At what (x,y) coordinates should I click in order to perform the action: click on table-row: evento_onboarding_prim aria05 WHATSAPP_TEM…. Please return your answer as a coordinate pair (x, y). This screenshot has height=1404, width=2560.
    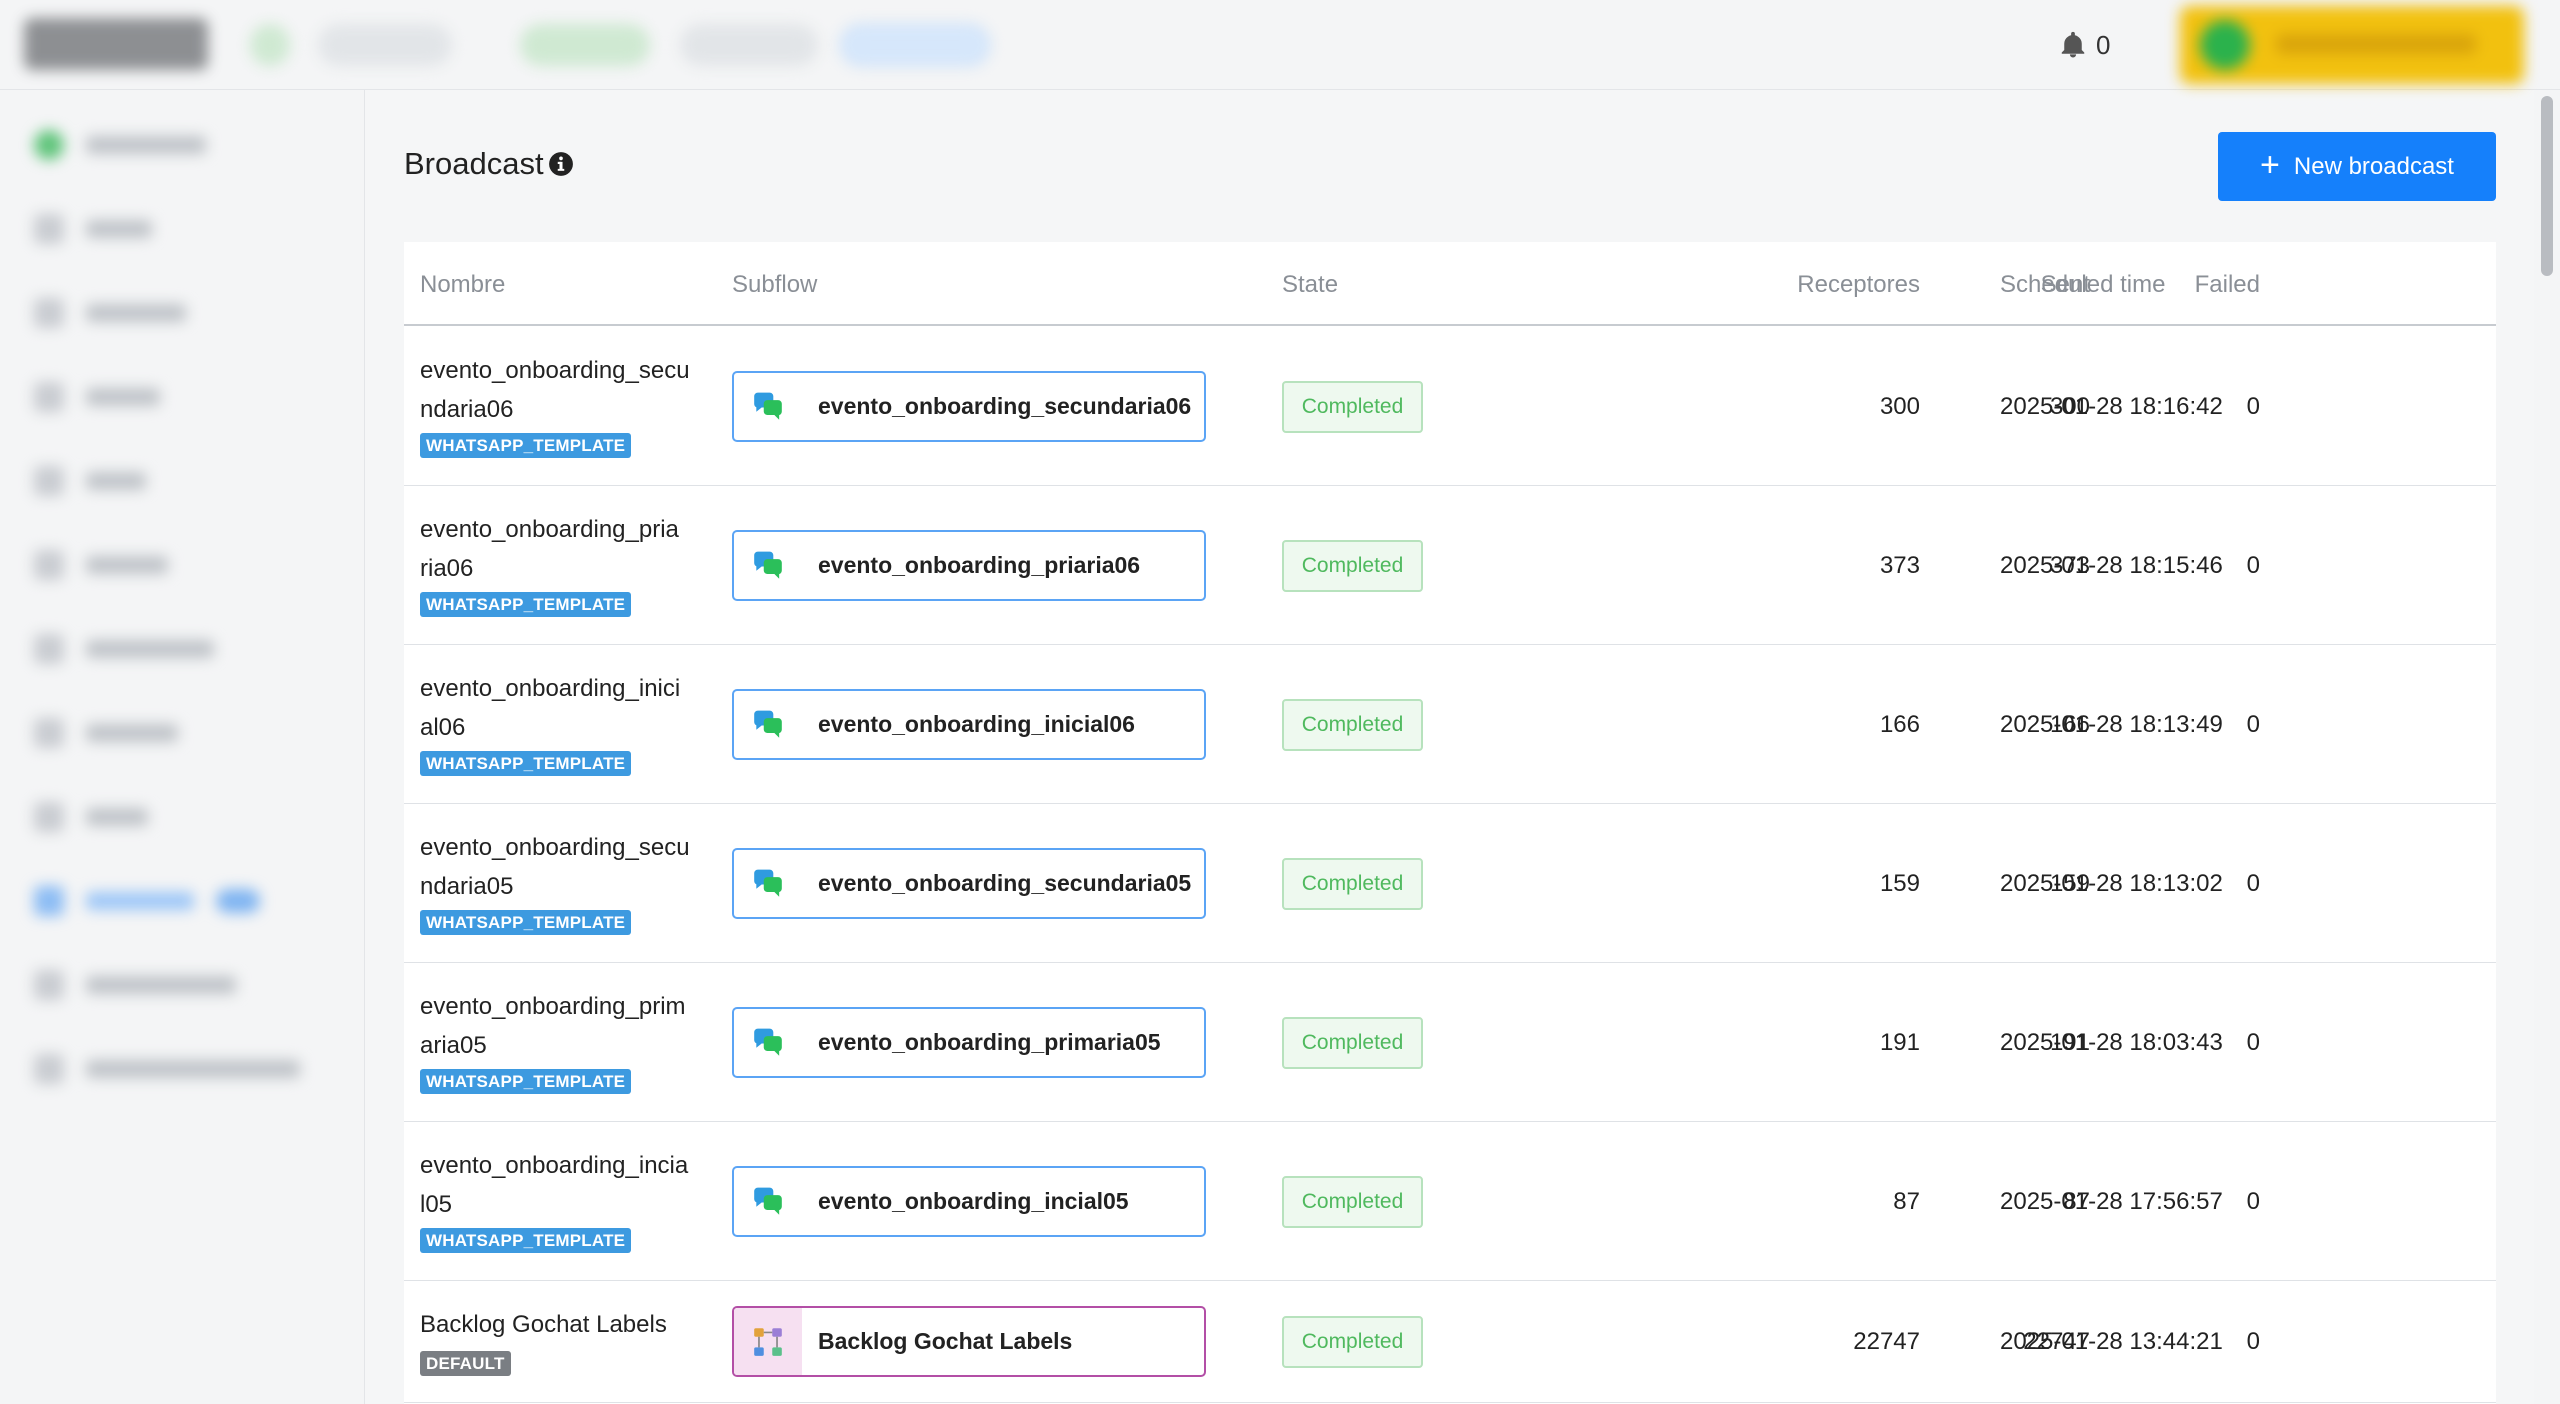
    Looking at the image, I should click on (1450, 1042).